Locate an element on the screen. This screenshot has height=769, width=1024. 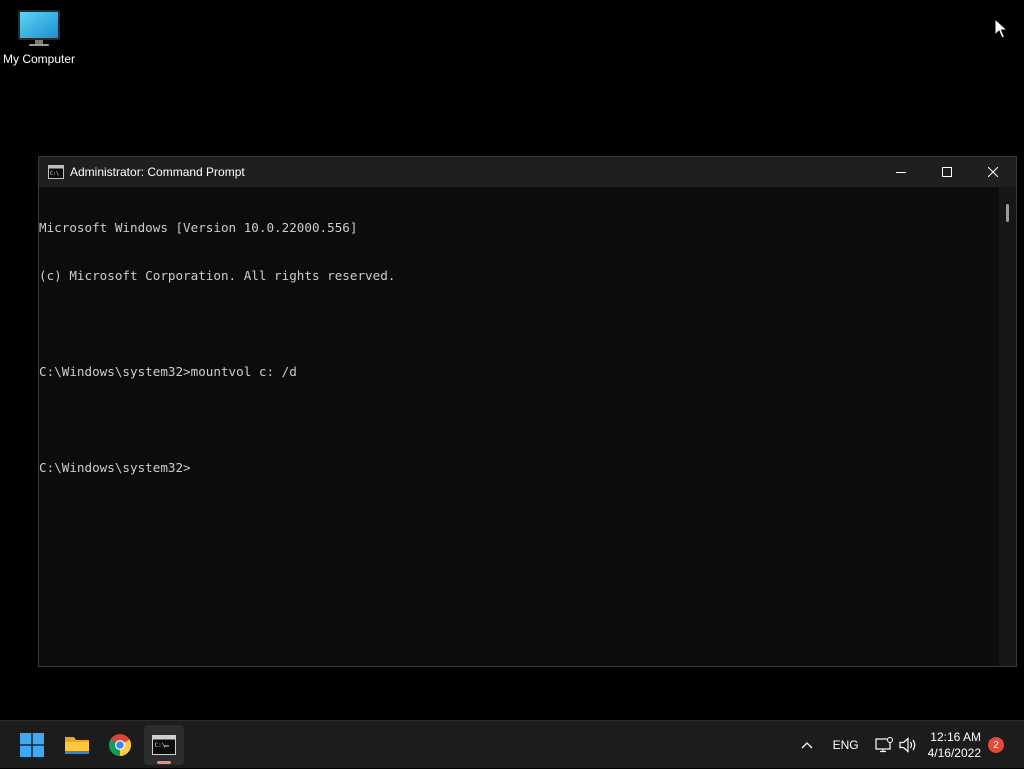
minimize-button is located at coordinates (901, 172).